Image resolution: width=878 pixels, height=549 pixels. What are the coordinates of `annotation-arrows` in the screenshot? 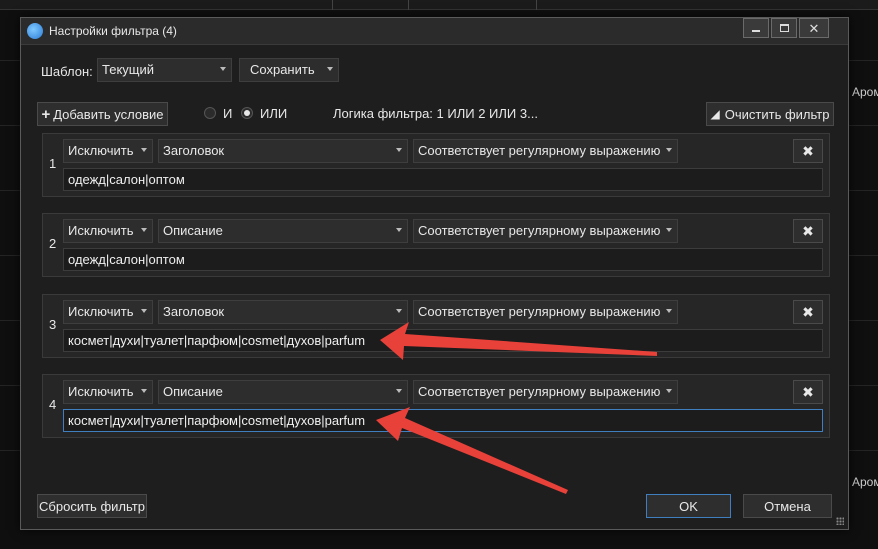 It's located at (516, 408).